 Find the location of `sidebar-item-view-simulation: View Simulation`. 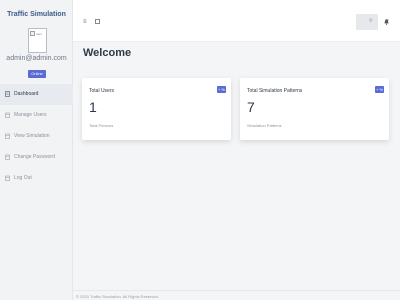

sidebar-item-view-simulation: View Simulation is located at coordinates (36, 136).